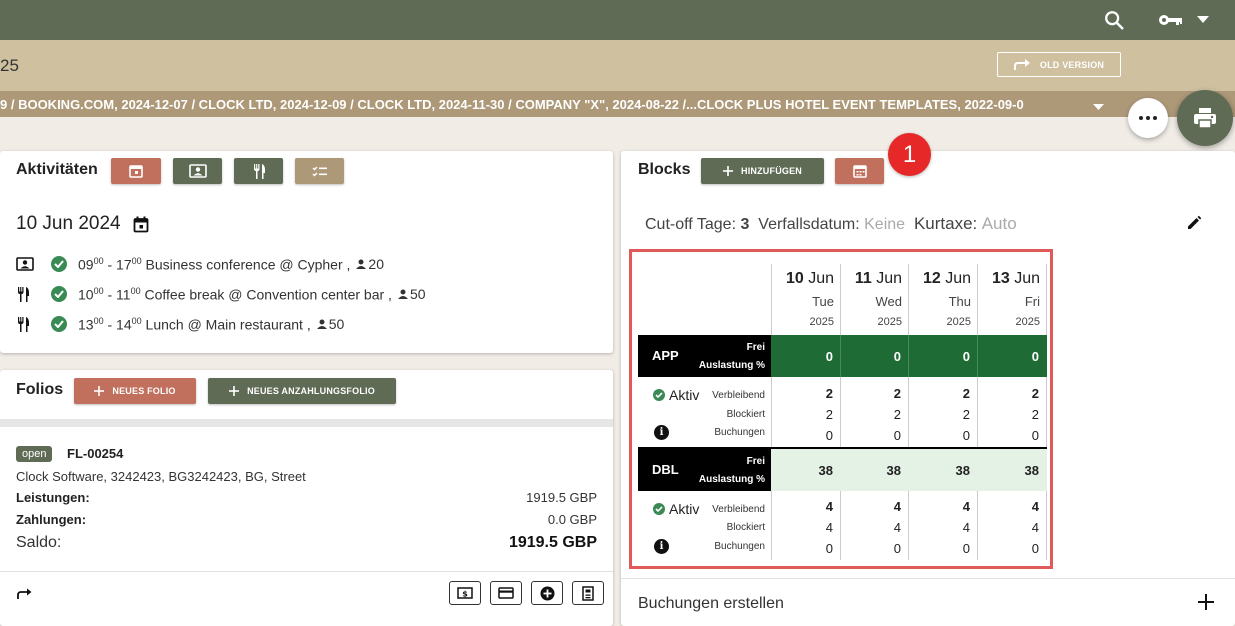  What do you see at coordinates (370, 264) in the screenshot?
I see `activity-guest-count: 20` at bounding box center [370, 264].